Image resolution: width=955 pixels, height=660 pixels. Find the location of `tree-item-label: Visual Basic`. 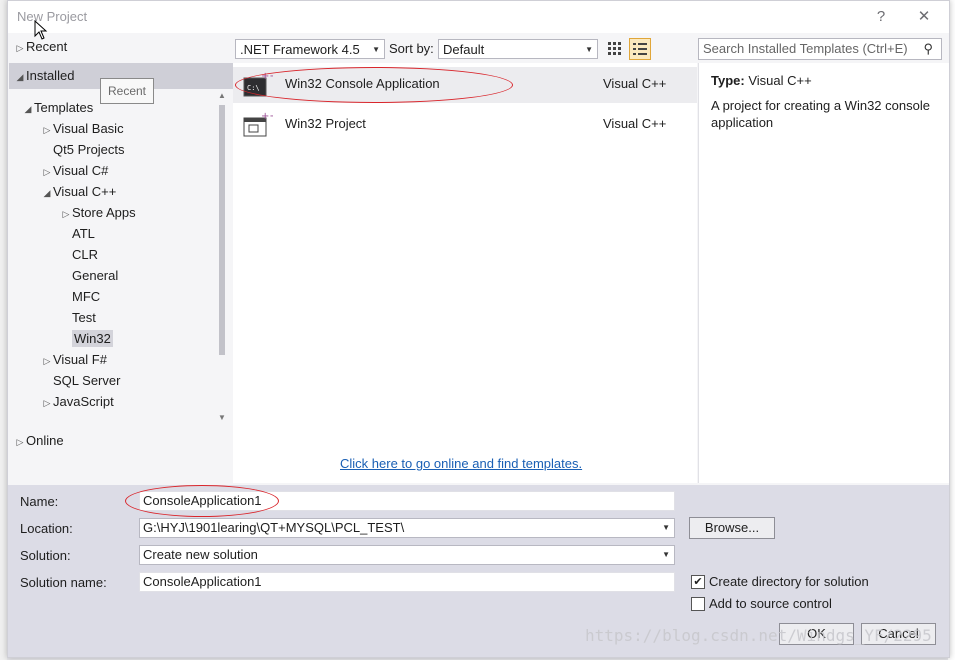

tree-item-label: Visual Basic is located at coordinates (88, 128).